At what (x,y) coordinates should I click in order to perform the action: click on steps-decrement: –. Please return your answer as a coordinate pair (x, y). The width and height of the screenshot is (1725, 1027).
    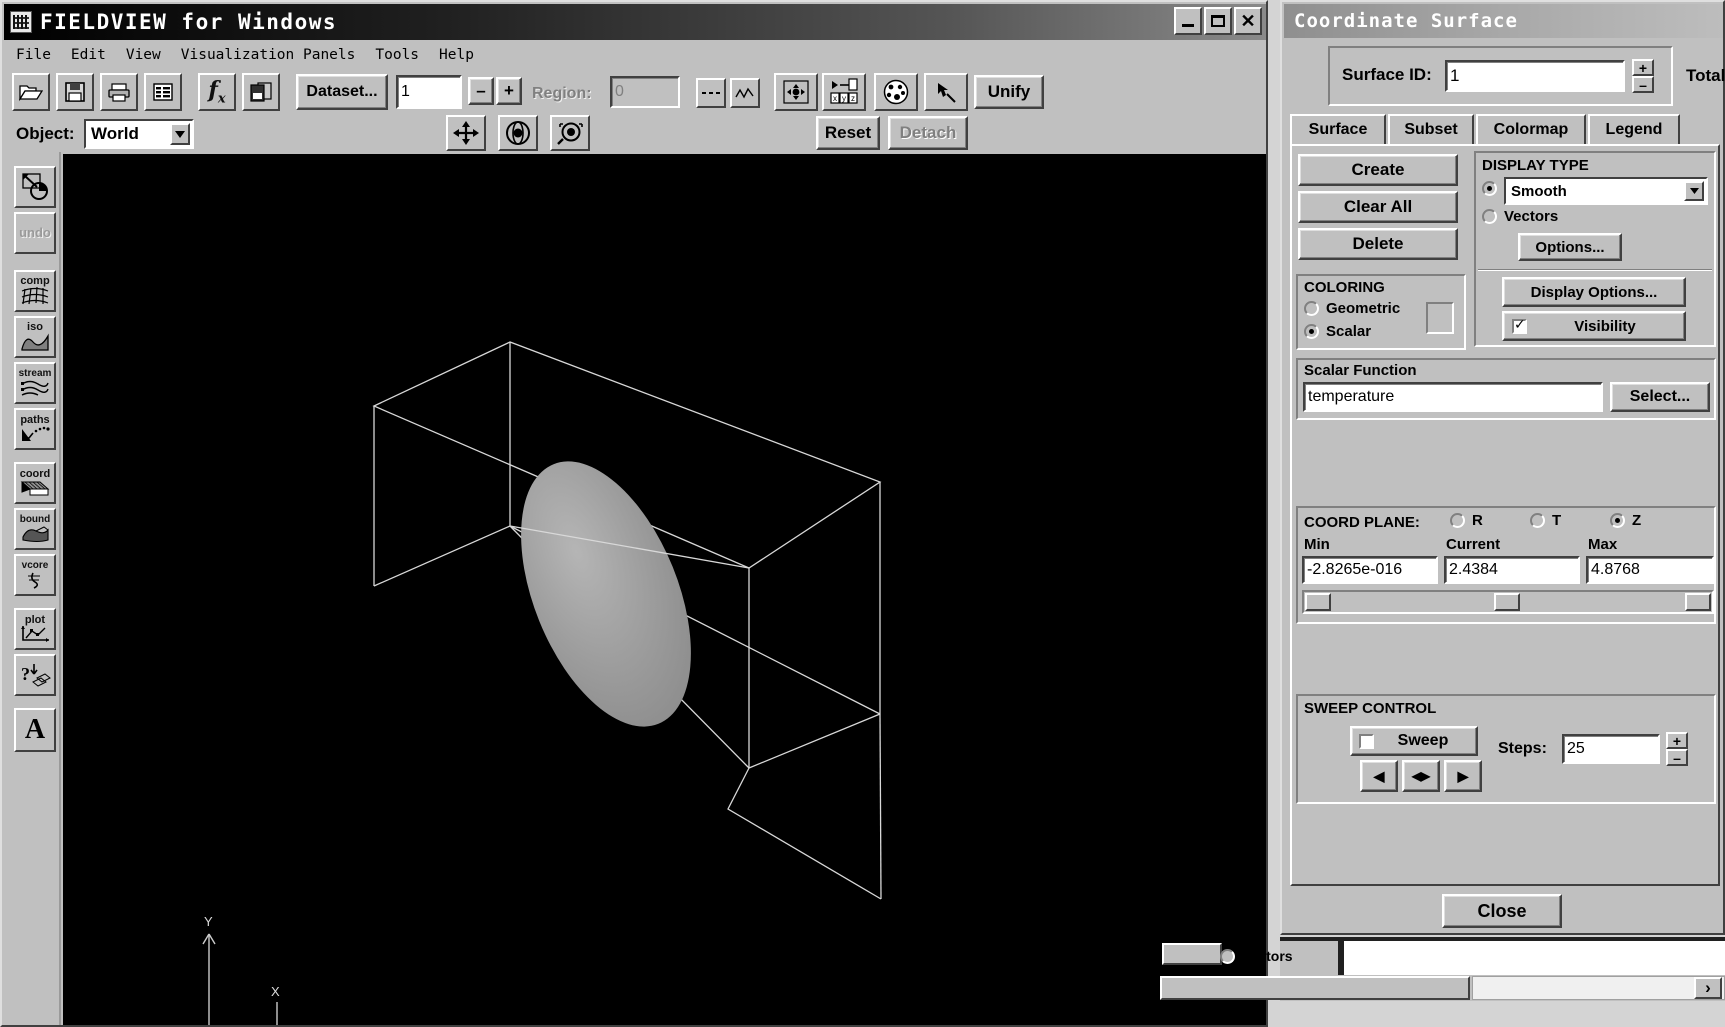
    Looking at the image, I should click on (1677, 757).